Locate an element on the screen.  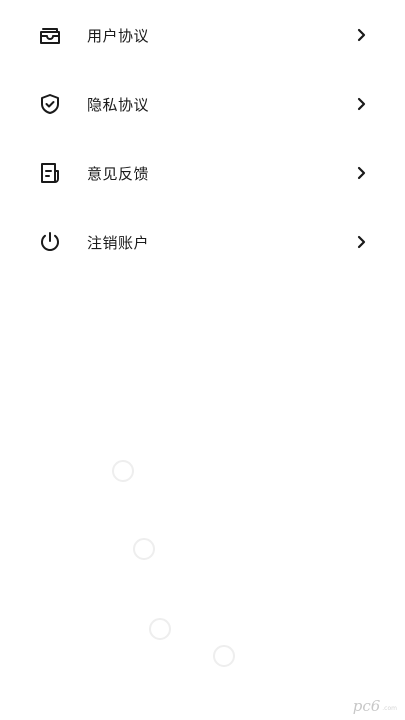
menu-item-label: 意见反馈 is located at coordinates (118, 173).